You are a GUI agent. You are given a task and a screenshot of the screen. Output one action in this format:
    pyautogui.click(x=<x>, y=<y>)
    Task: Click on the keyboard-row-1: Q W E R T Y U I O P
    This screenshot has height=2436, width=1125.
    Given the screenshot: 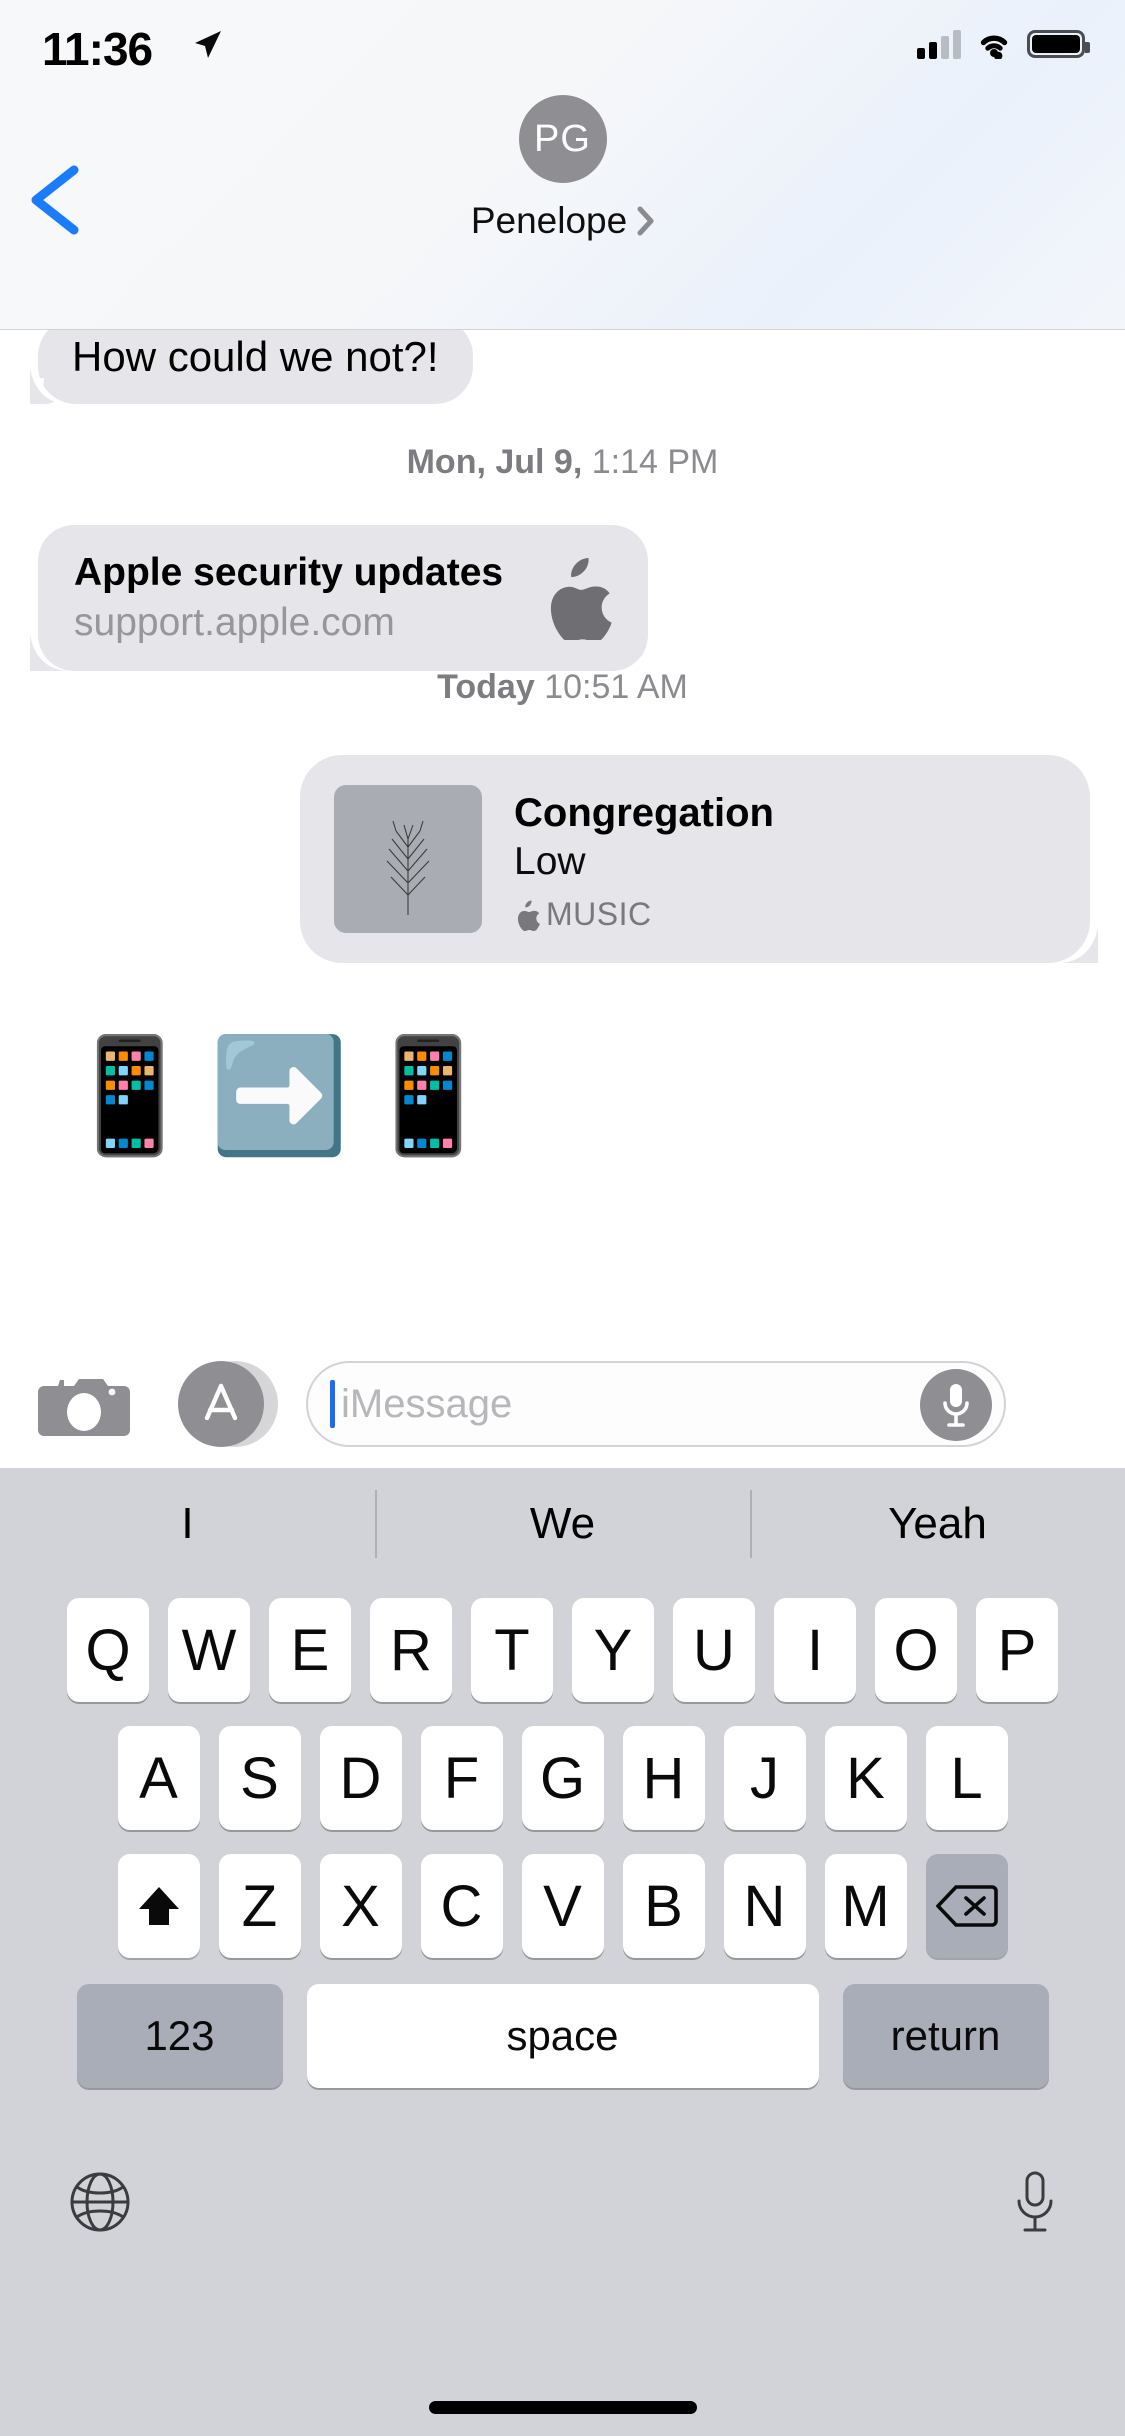 What is the action you would take?
    pyautogui.click(x=562, y=1650)
    